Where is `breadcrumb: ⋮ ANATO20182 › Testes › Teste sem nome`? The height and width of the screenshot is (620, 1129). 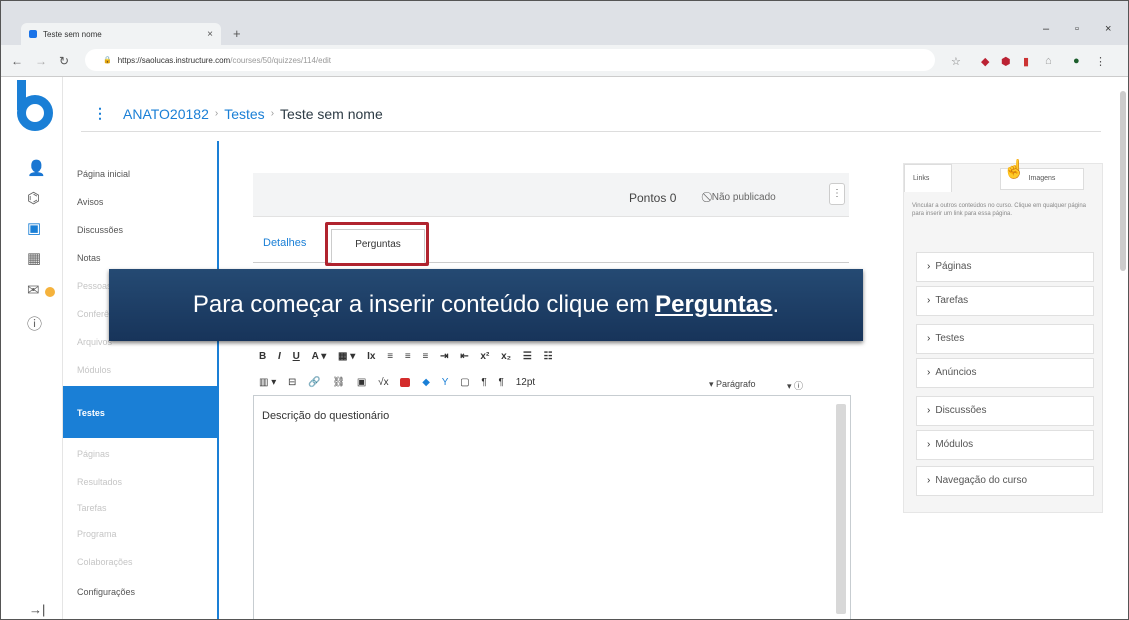
breadcrumb: ⋮ ANATO20182 › Testes › Teste sem nome is located at coordinates (591, 114).